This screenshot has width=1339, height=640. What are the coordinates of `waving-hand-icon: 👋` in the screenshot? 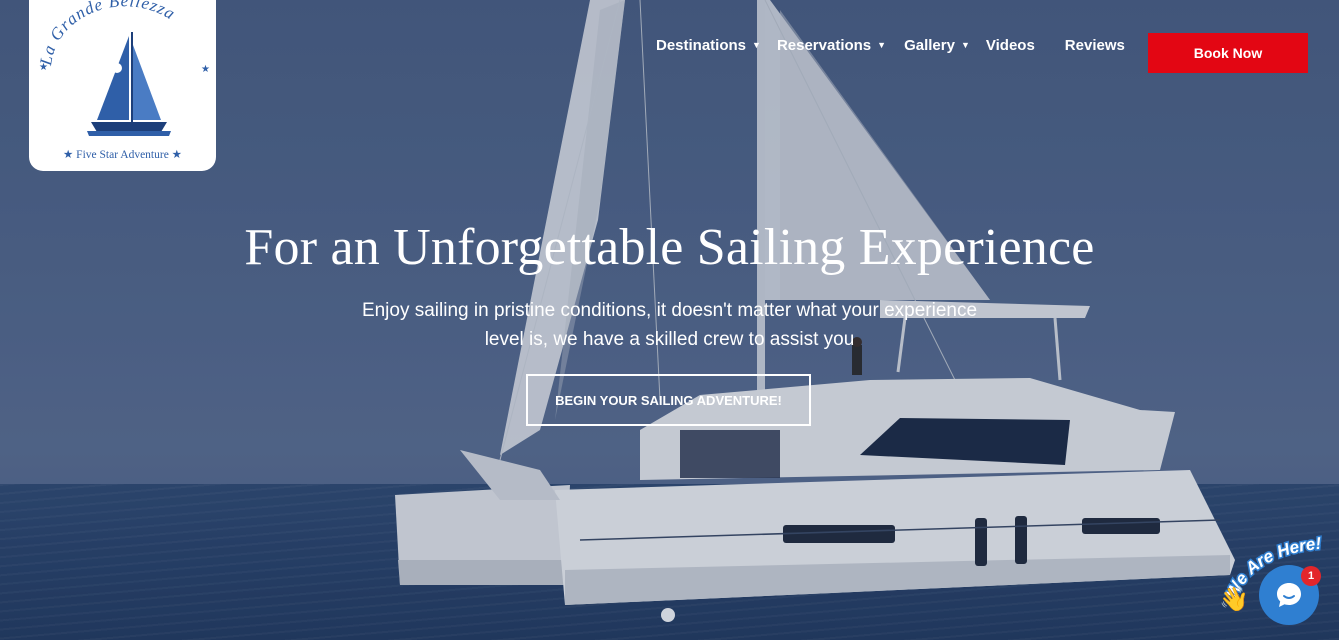 It's located at (1234, 599).